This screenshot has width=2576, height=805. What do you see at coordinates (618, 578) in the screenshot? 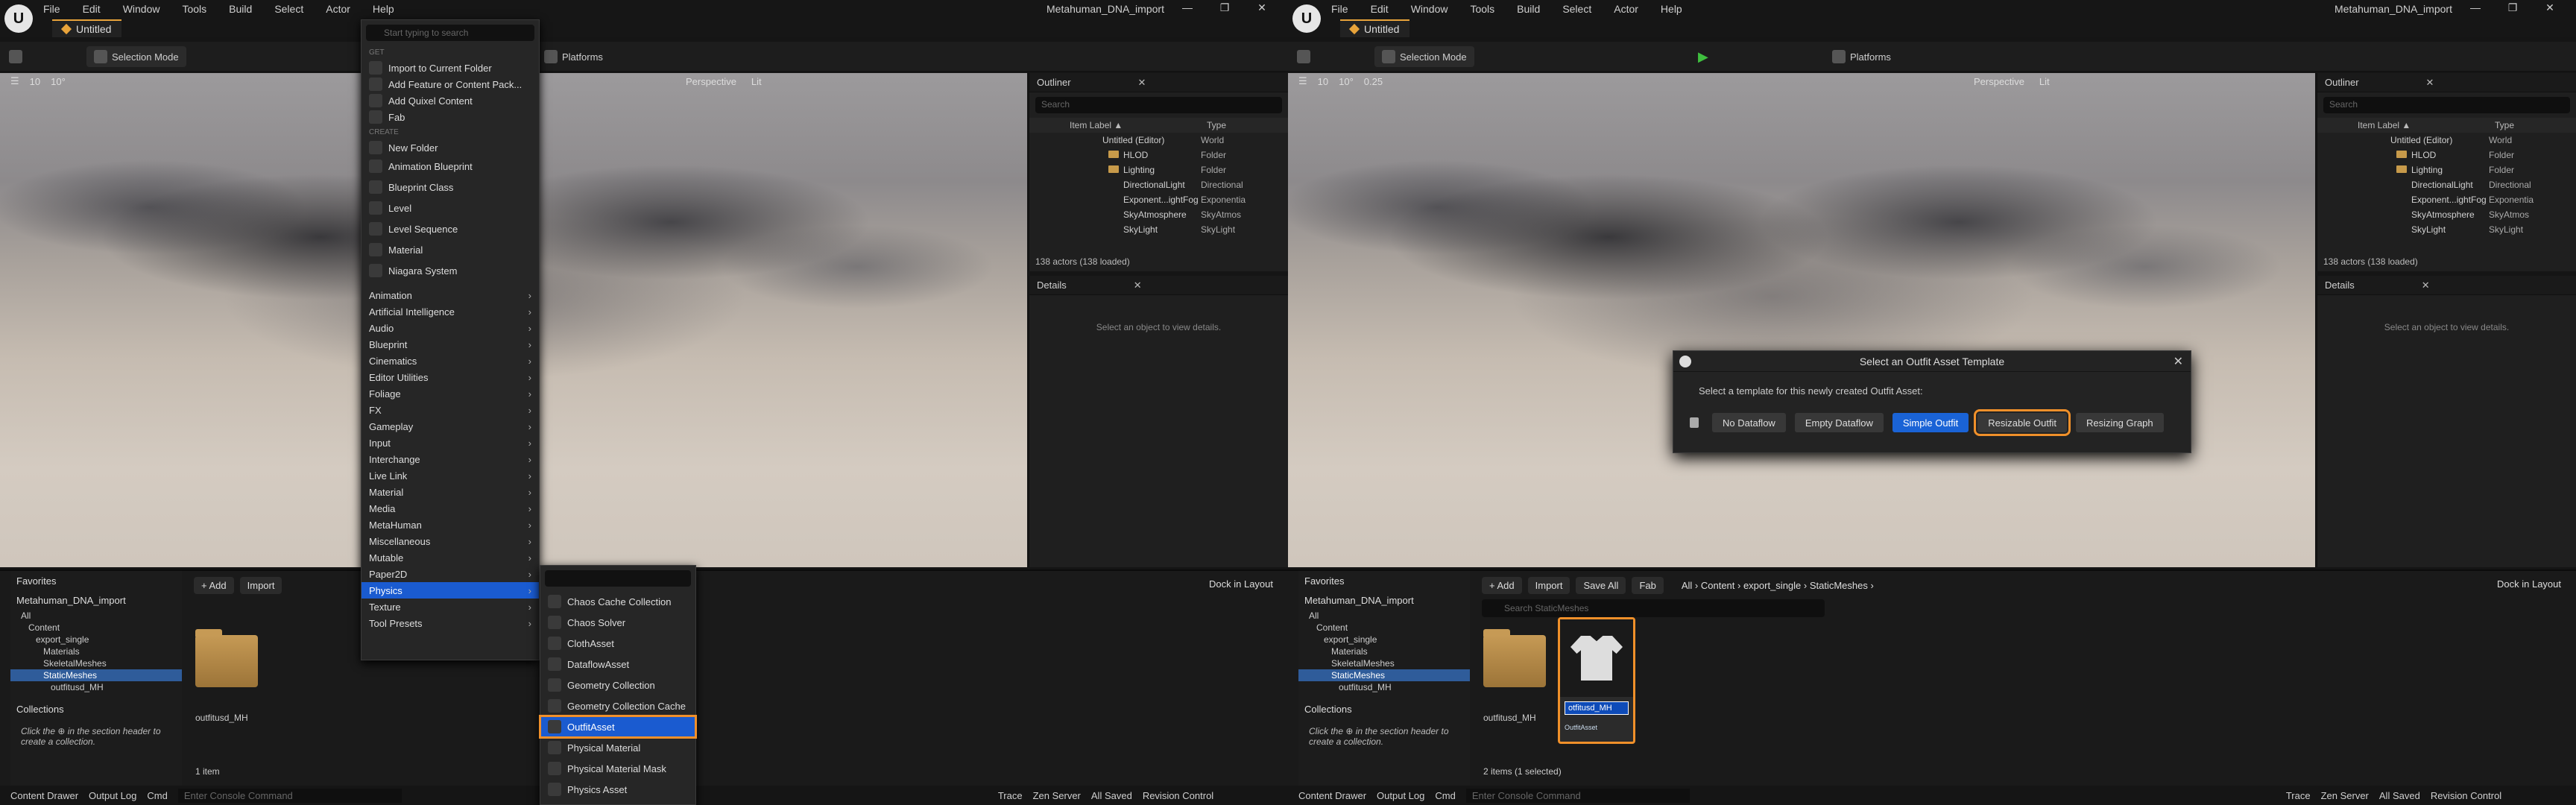
I see `submenu-search` at bounding box center [618, 578].